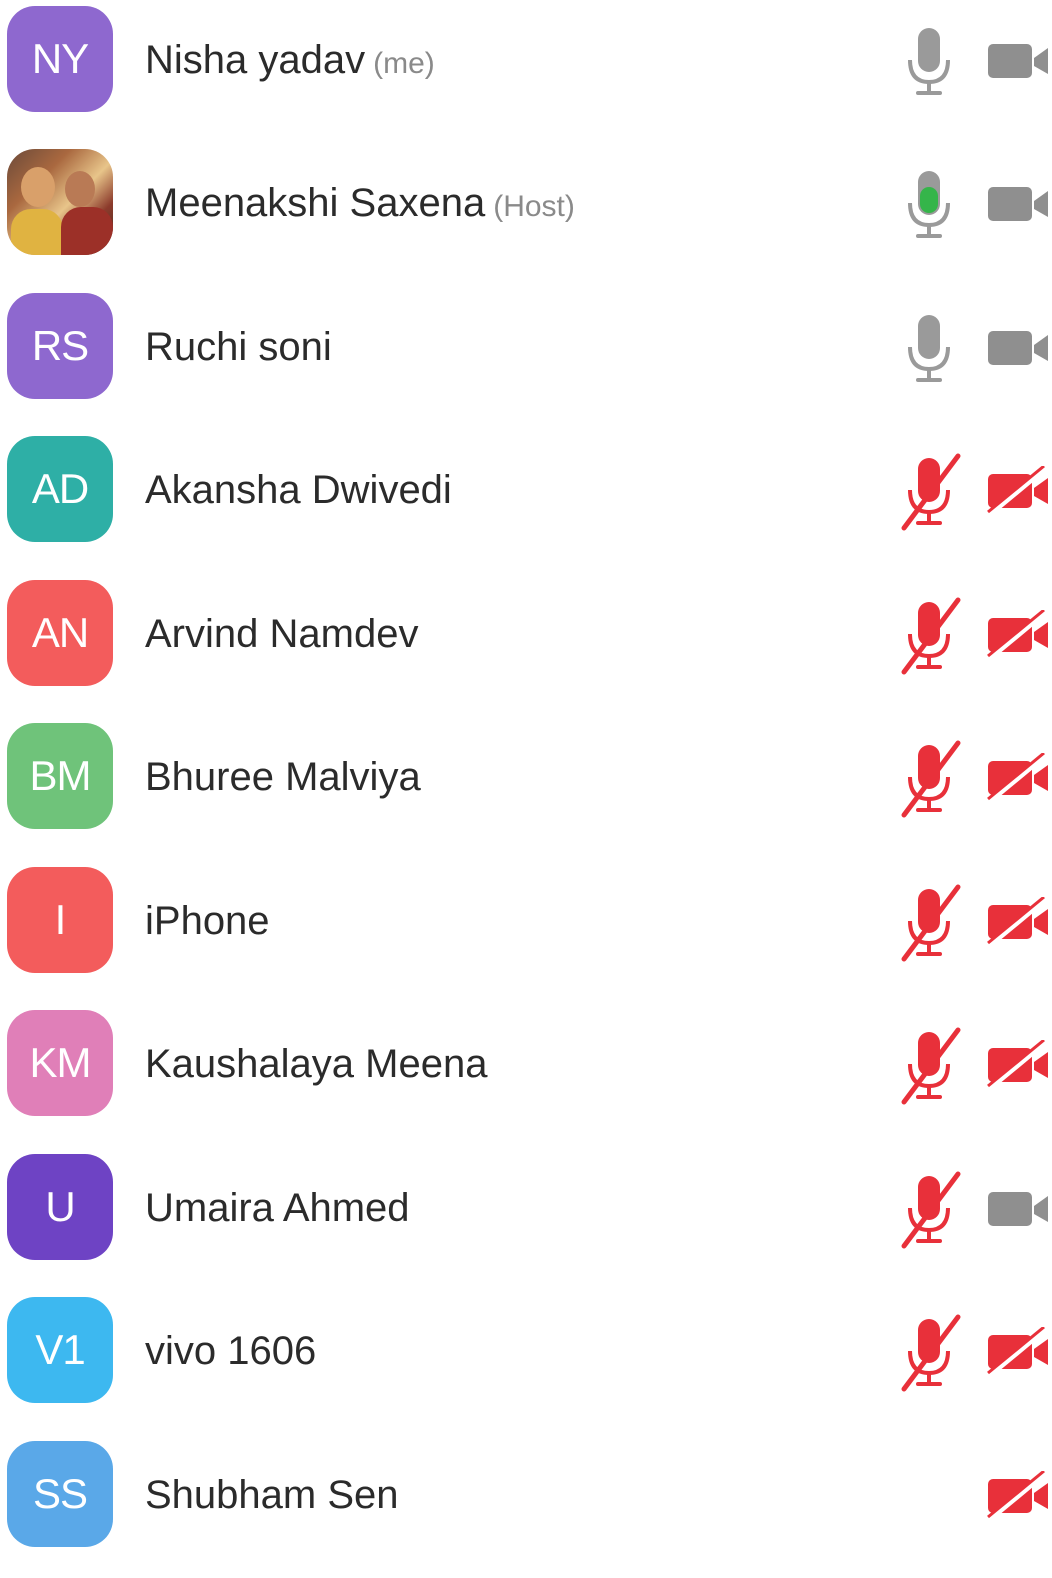 The width and height of the screenshot is (1052, 1578). I want to click on participant-row: IiPhone, so click(526, 932).